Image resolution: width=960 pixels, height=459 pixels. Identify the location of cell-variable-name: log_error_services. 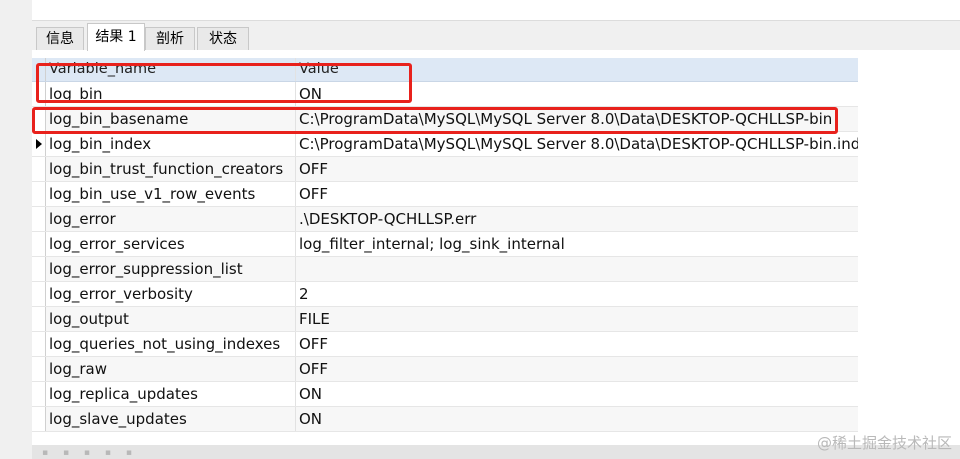
(171, 244).